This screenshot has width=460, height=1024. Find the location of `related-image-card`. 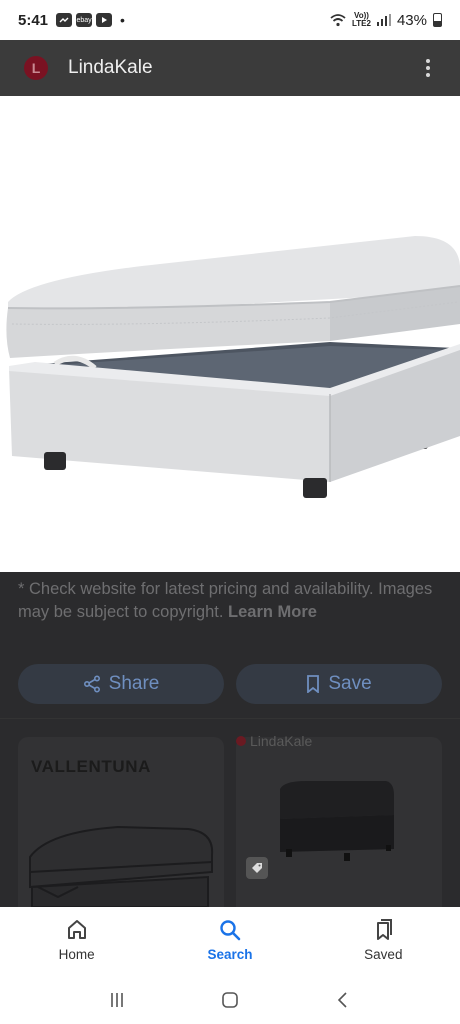

related-image-card is located at coordinates (339, 822).